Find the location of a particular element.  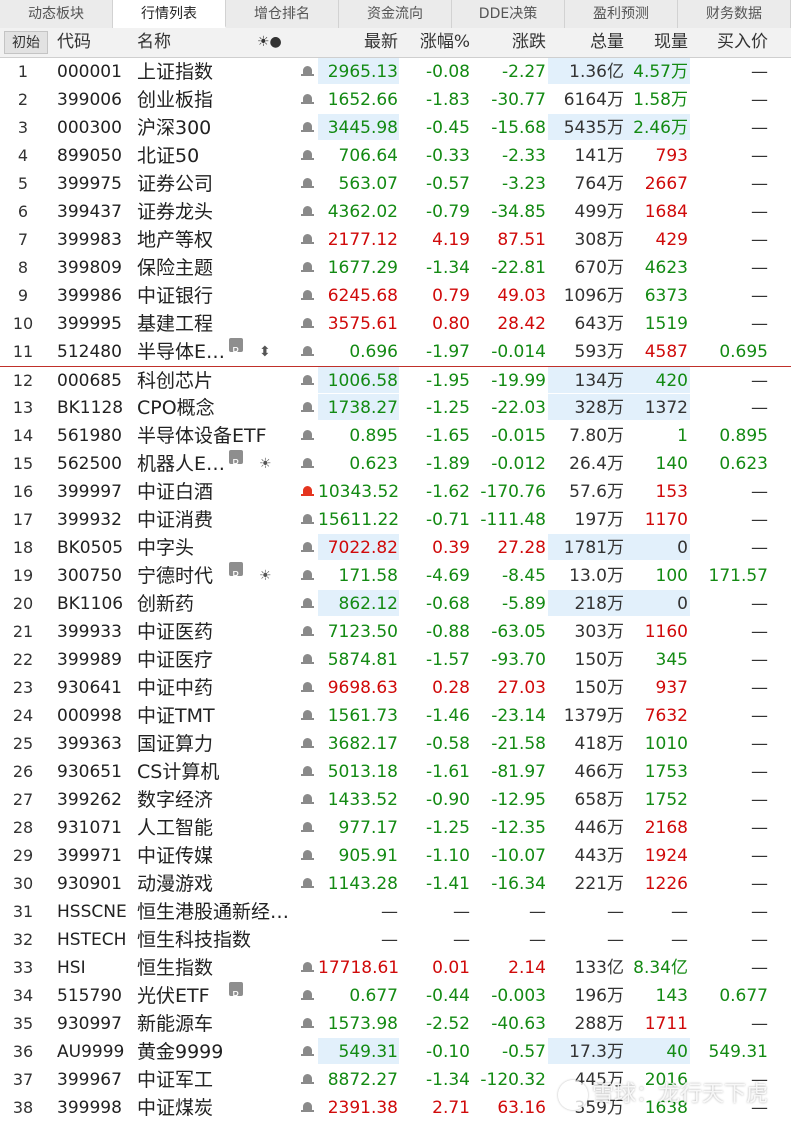

tab-2: 增仓排名 is located at coordinates (282, 14).